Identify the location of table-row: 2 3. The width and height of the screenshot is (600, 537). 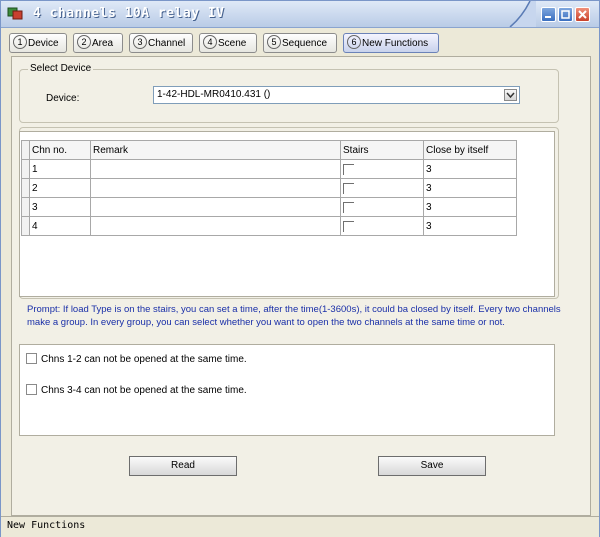
(269, 188).